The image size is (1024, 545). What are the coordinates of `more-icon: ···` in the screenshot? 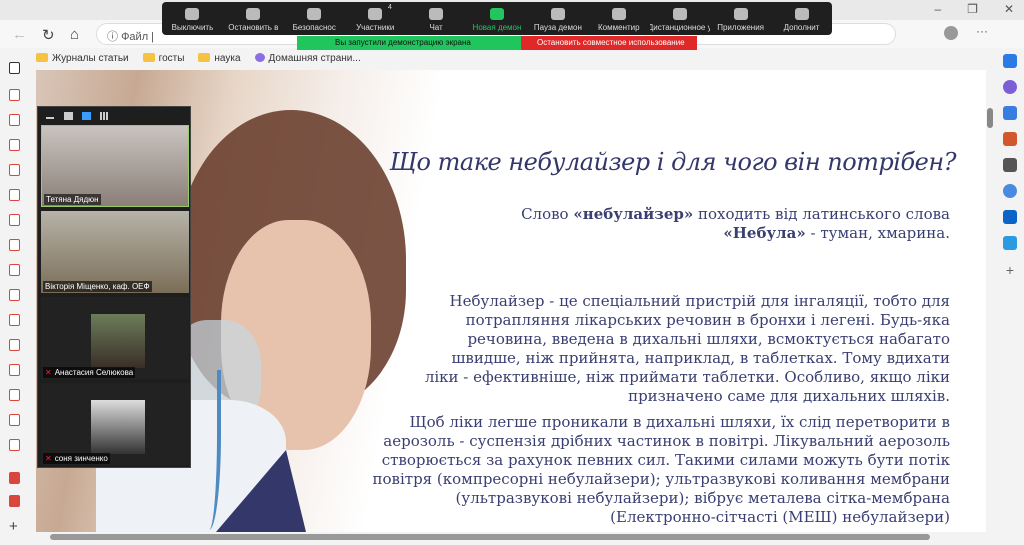 It's located at (982, 31).